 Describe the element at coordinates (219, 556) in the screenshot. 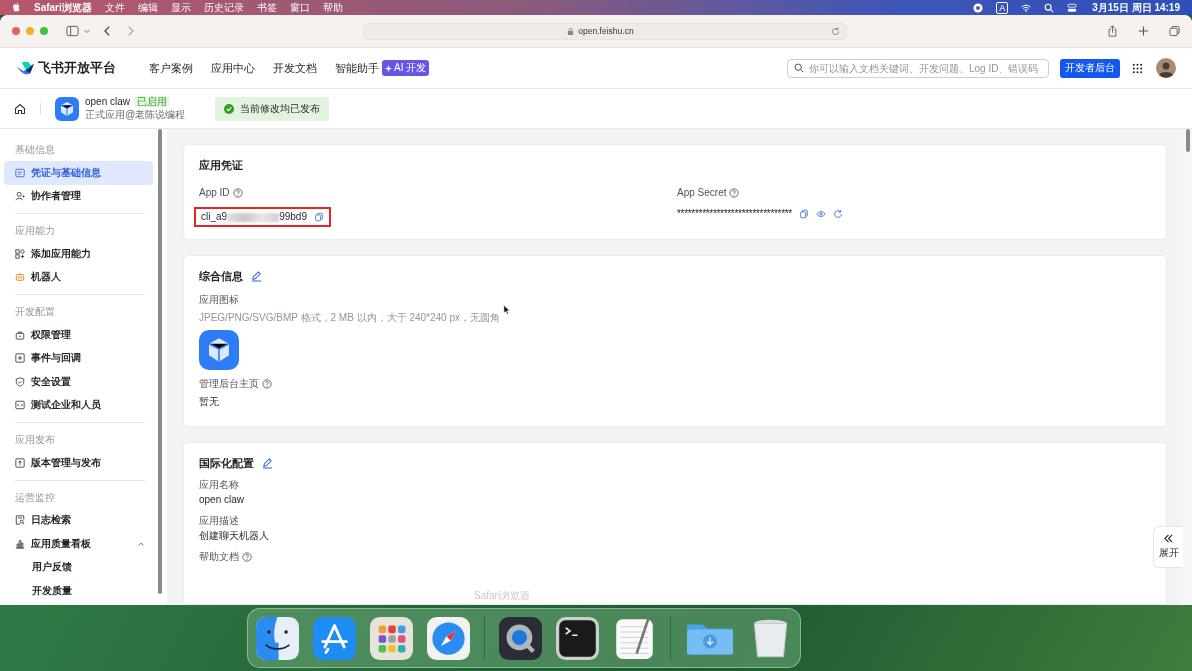

I see `field-label: 帮助文档` at that location.